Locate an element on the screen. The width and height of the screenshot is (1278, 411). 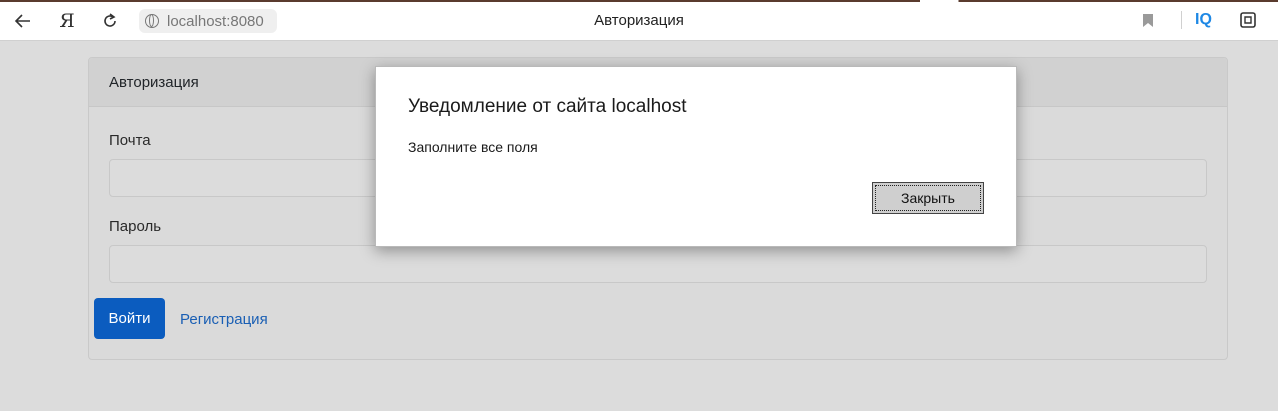
password-label: Пароль is located at coordinates (135, 226).